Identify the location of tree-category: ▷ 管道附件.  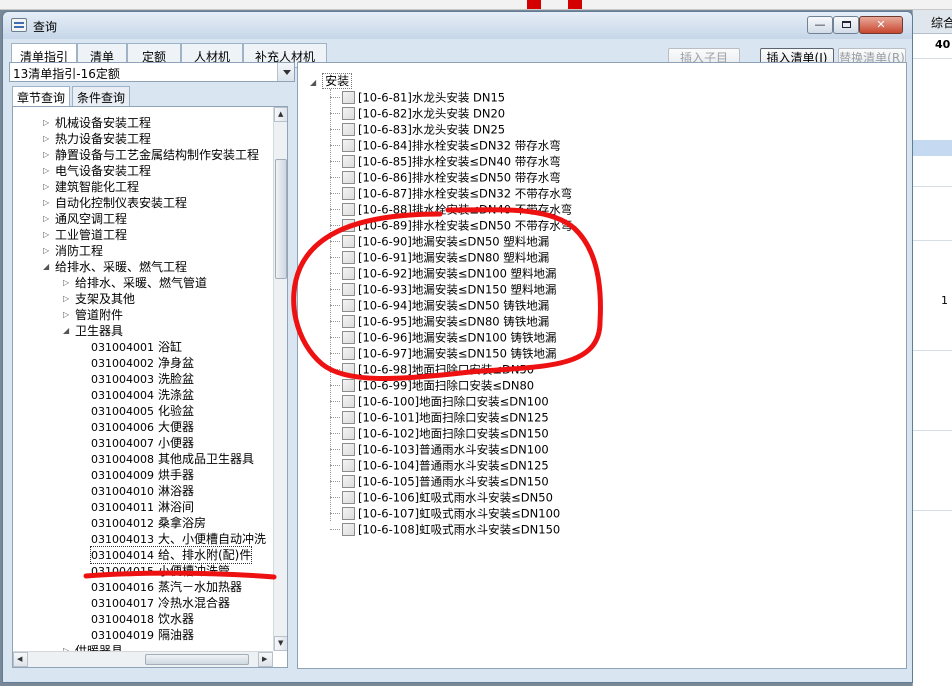
(93, 315).